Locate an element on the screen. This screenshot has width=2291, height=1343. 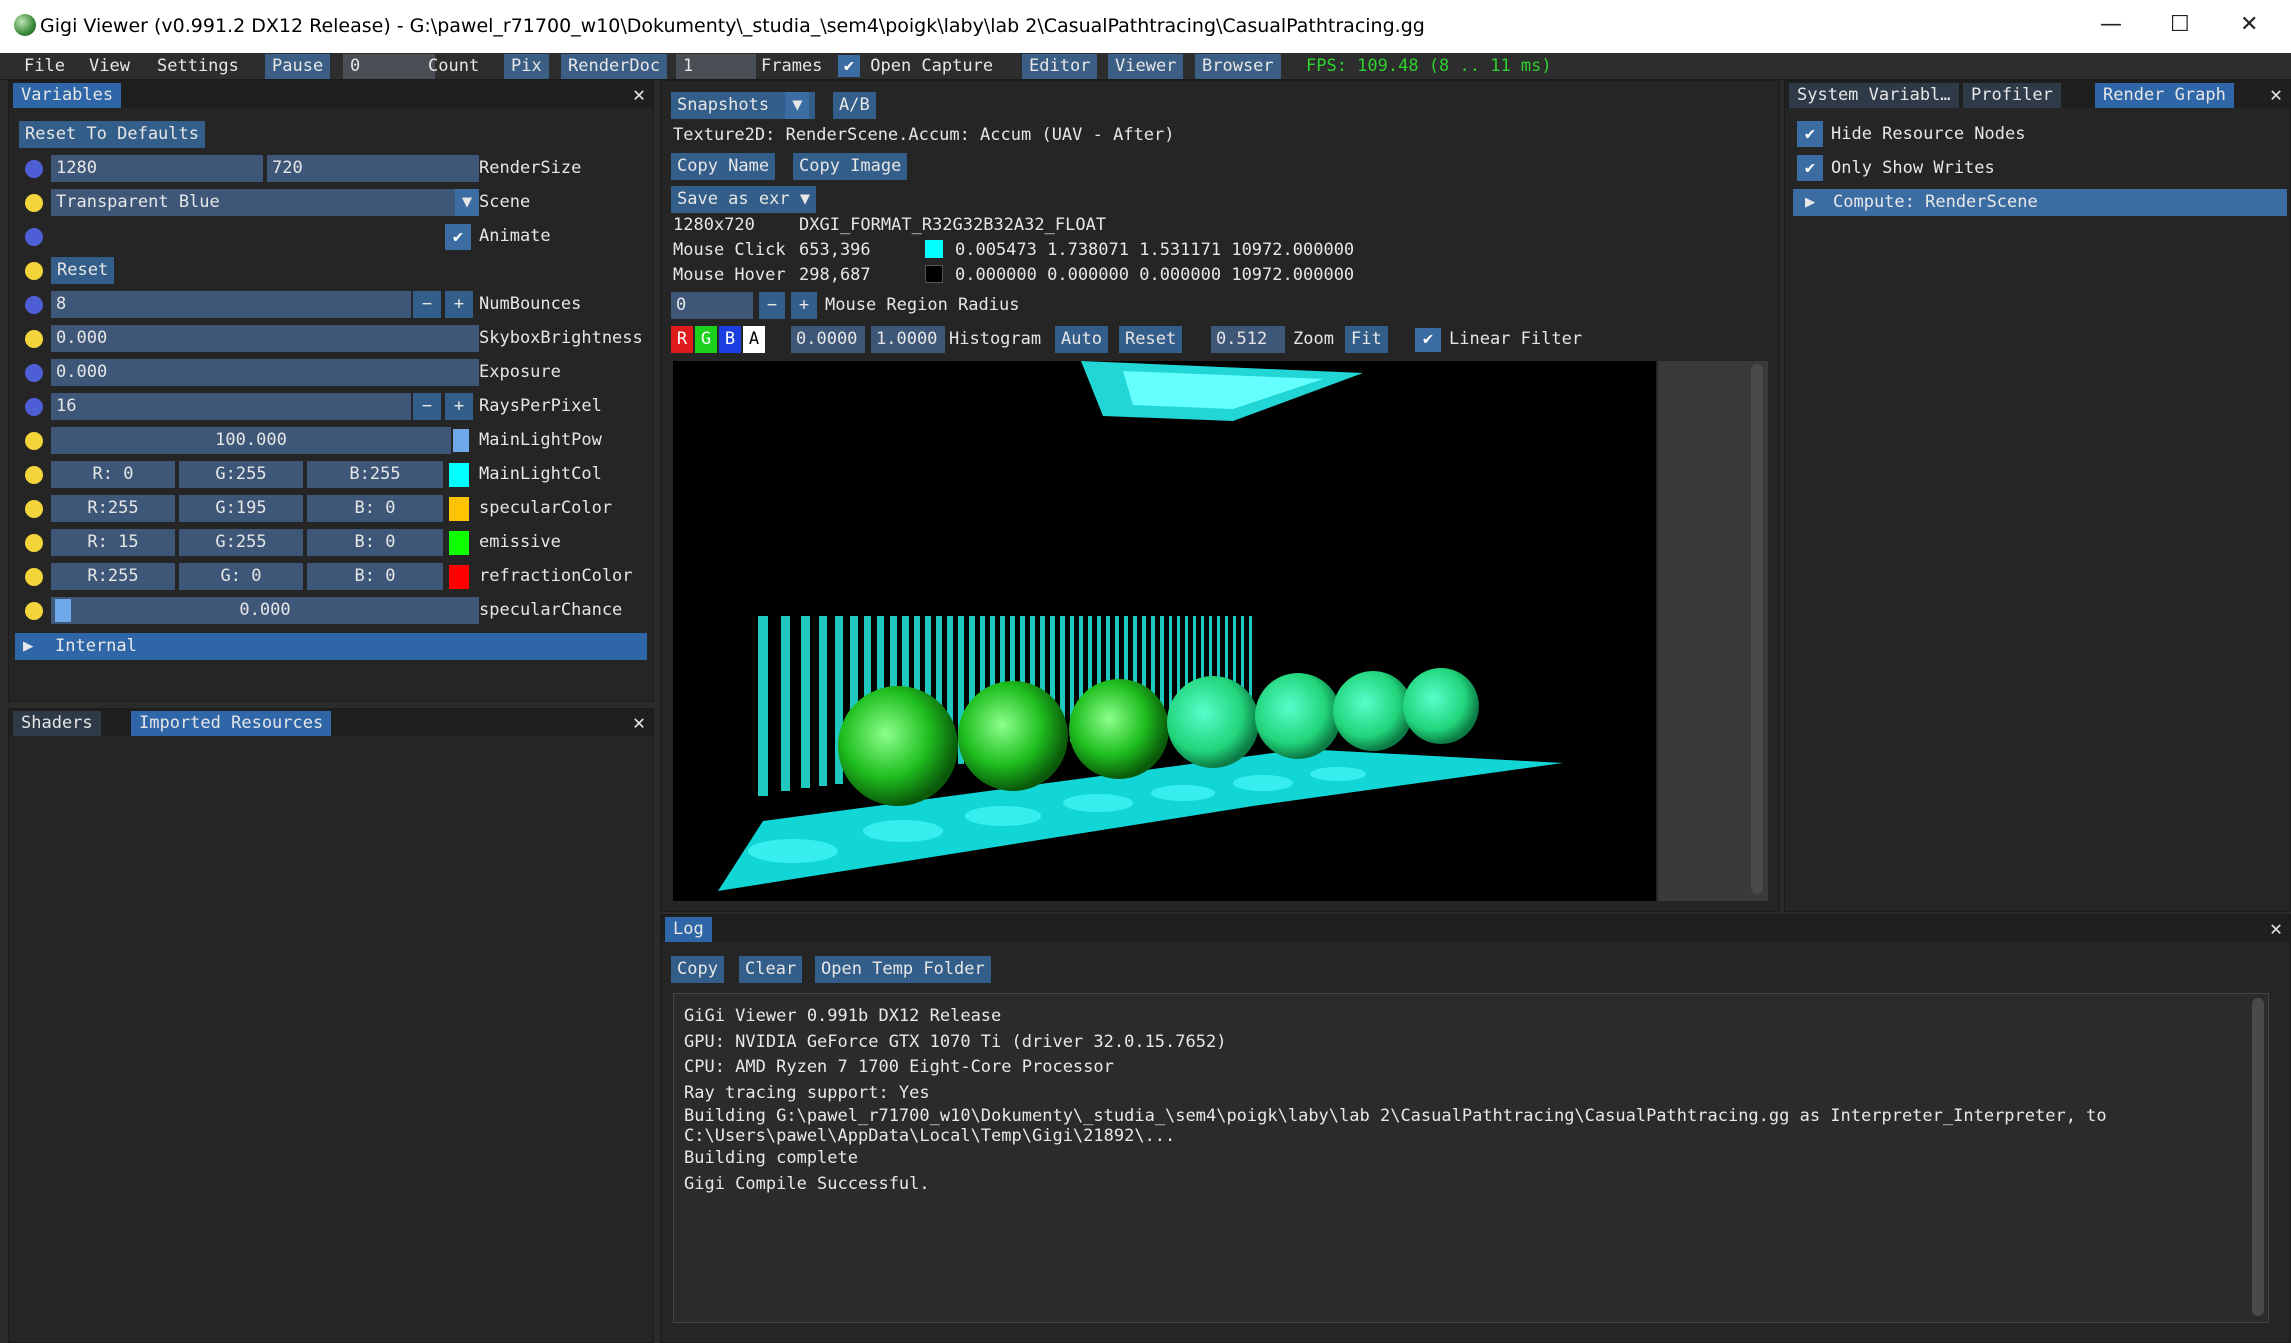
specularcolor-color-swatch is located at coordinates (459, 509).